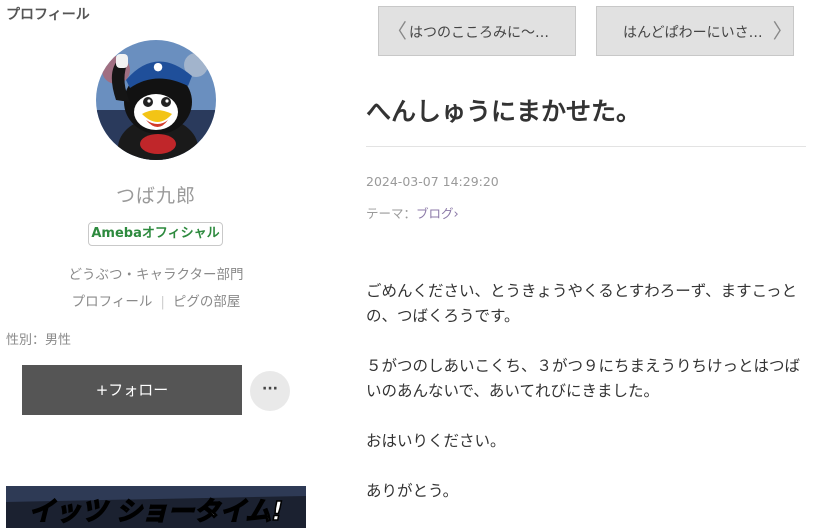  Describe the element at coordinates (156, 273) in the screenshot. I see `category-label: どうぶつ・キャラクター部門` at that location.